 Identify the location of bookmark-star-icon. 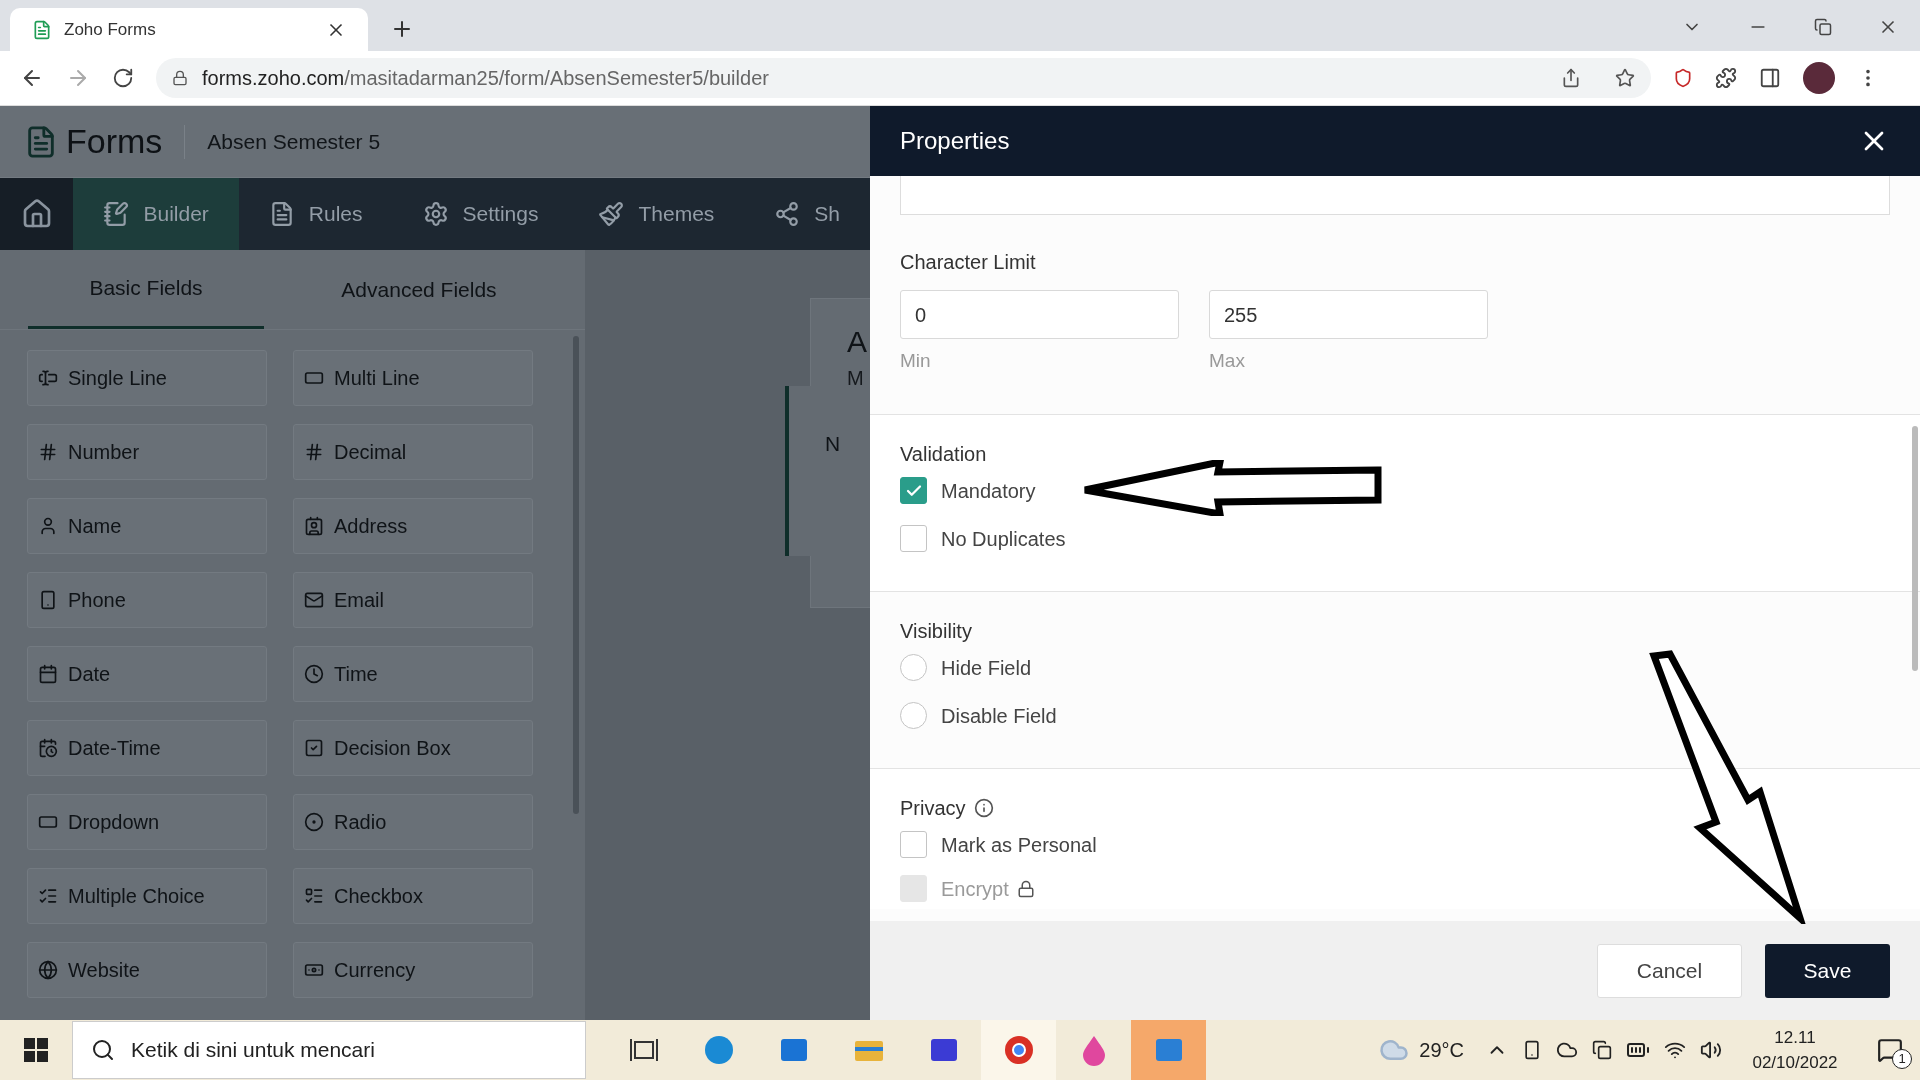
(1625, 78).